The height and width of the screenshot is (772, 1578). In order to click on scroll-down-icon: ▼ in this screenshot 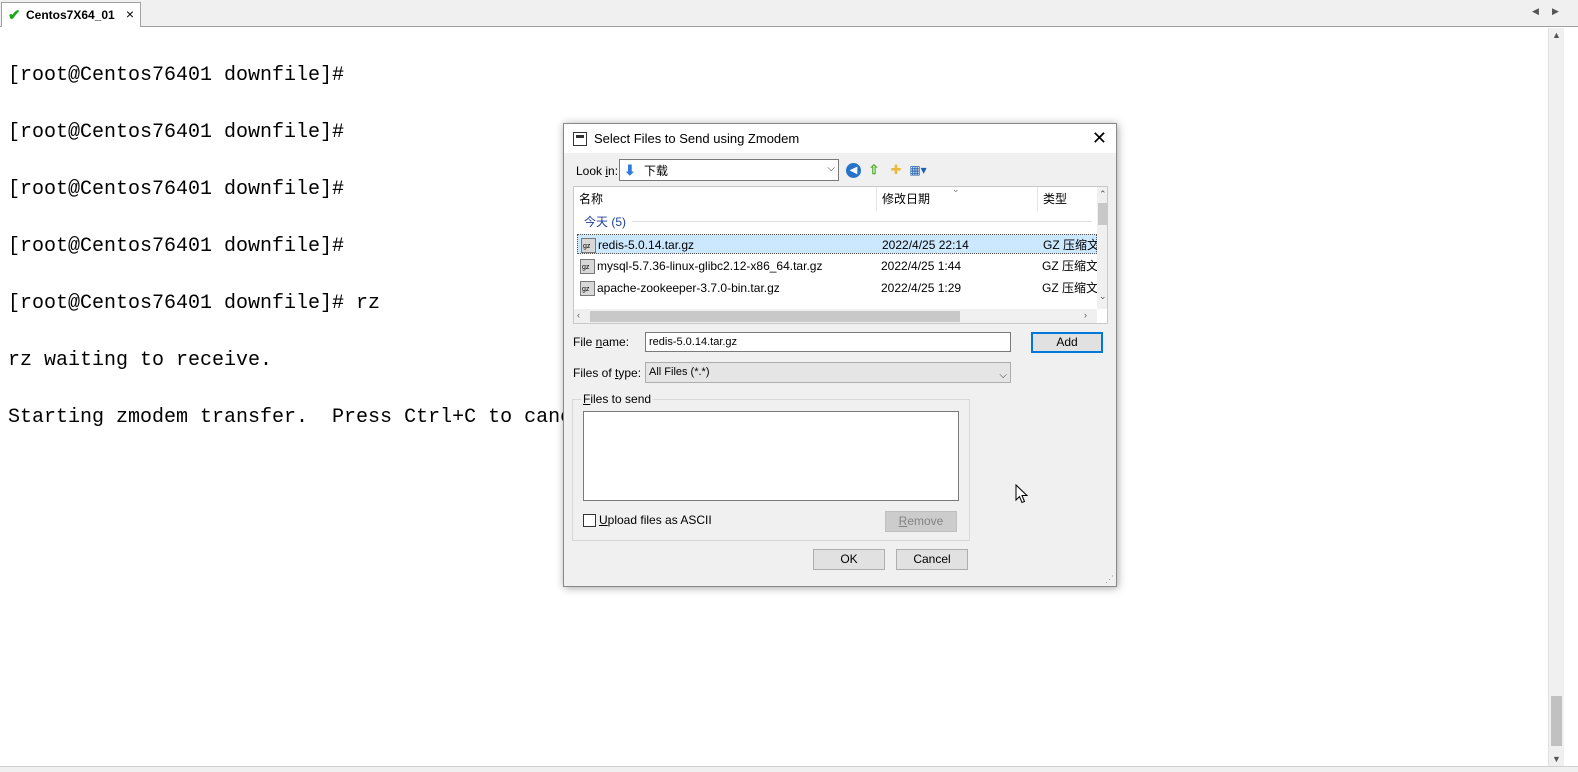, I will do `click(1556, 759)`.